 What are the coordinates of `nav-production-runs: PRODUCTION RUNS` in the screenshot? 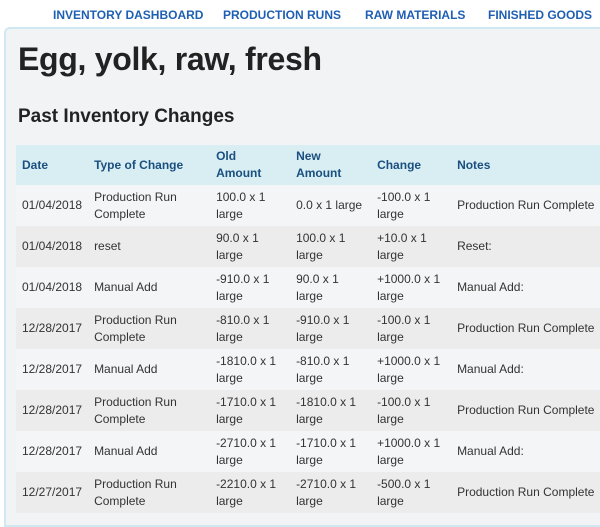 It's located at (282, 15).